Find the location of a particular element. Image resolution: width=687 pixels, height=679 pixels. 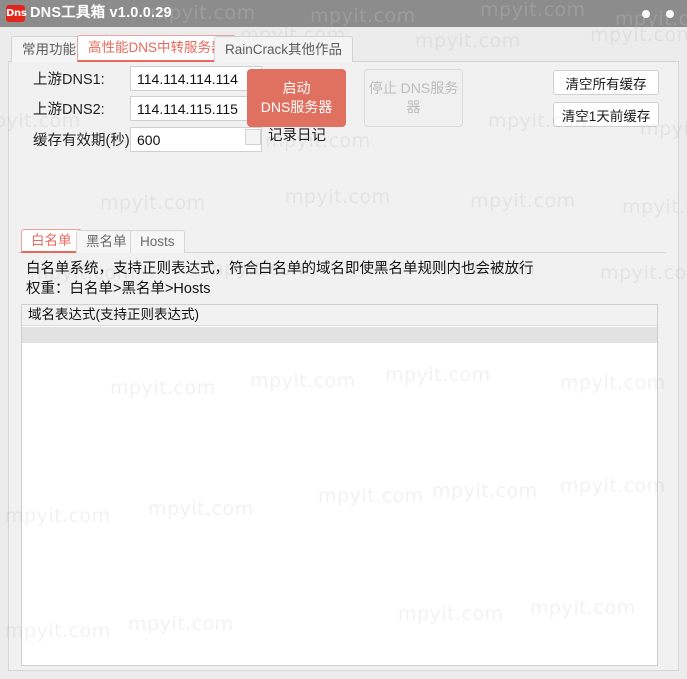

subtab-blacklist: 黑名单 is located at coordinates (106, 241).